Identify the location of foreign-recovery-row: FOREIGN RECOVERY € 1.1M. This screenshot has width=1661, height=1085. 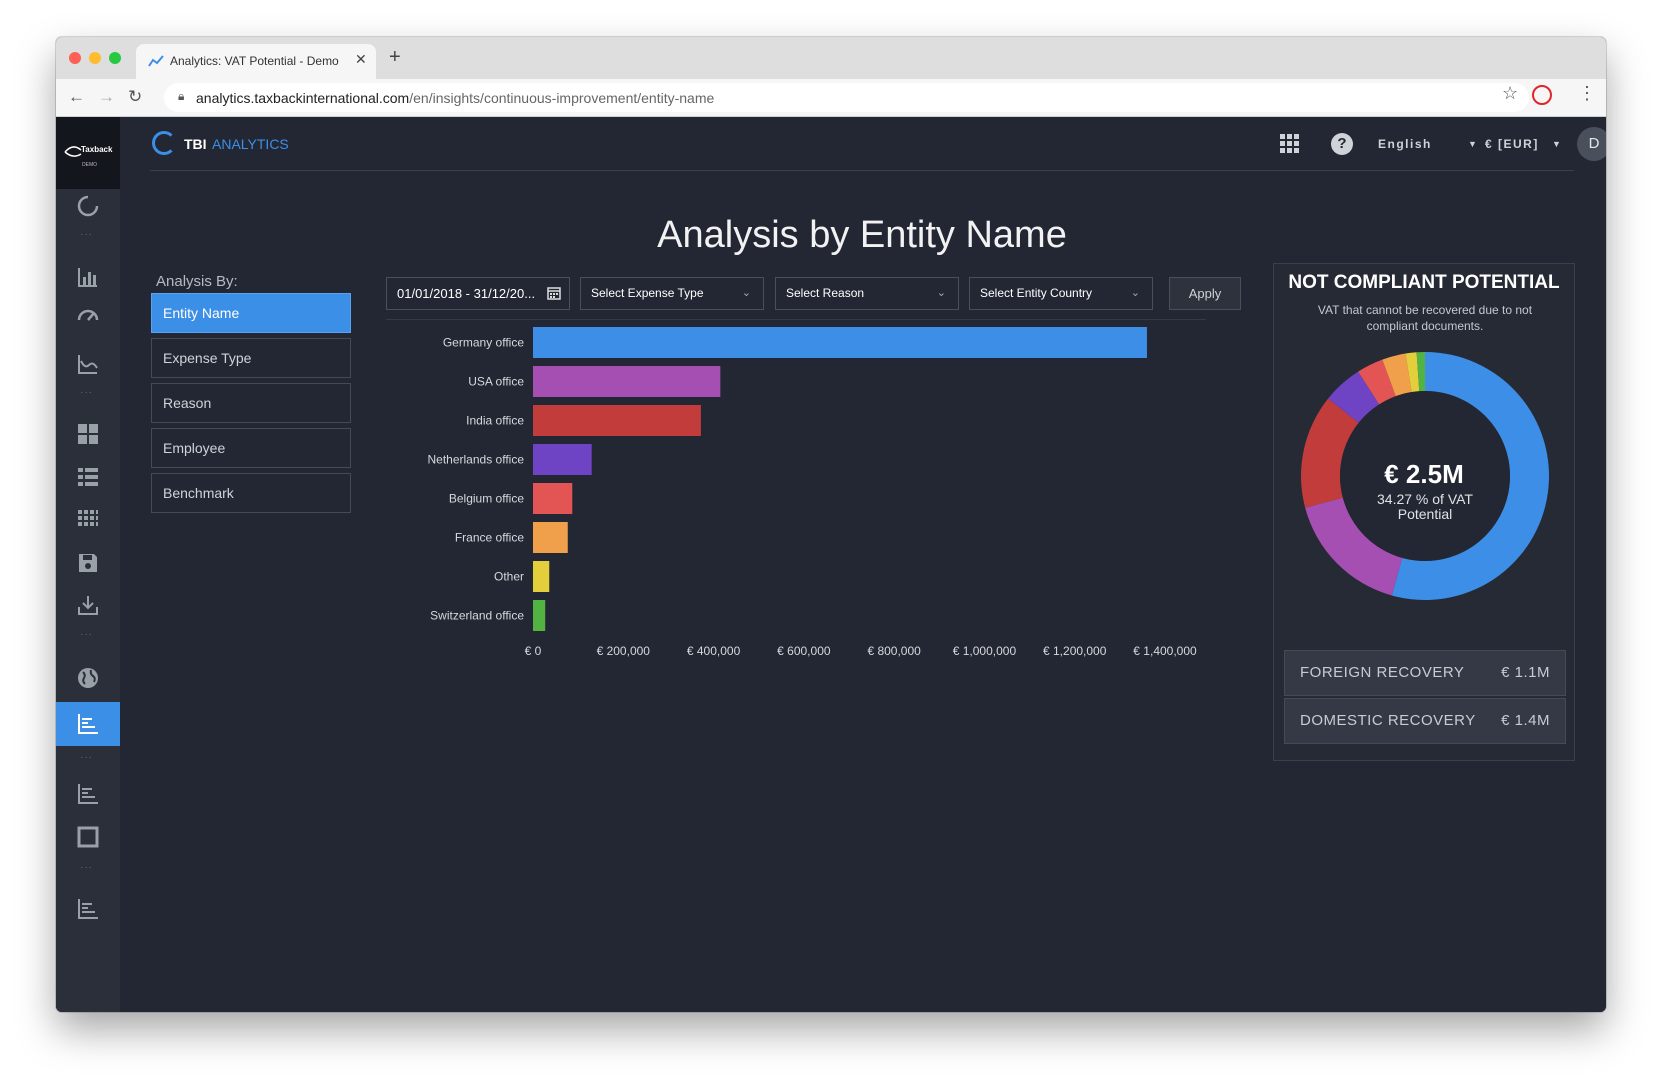
(1425, 673).